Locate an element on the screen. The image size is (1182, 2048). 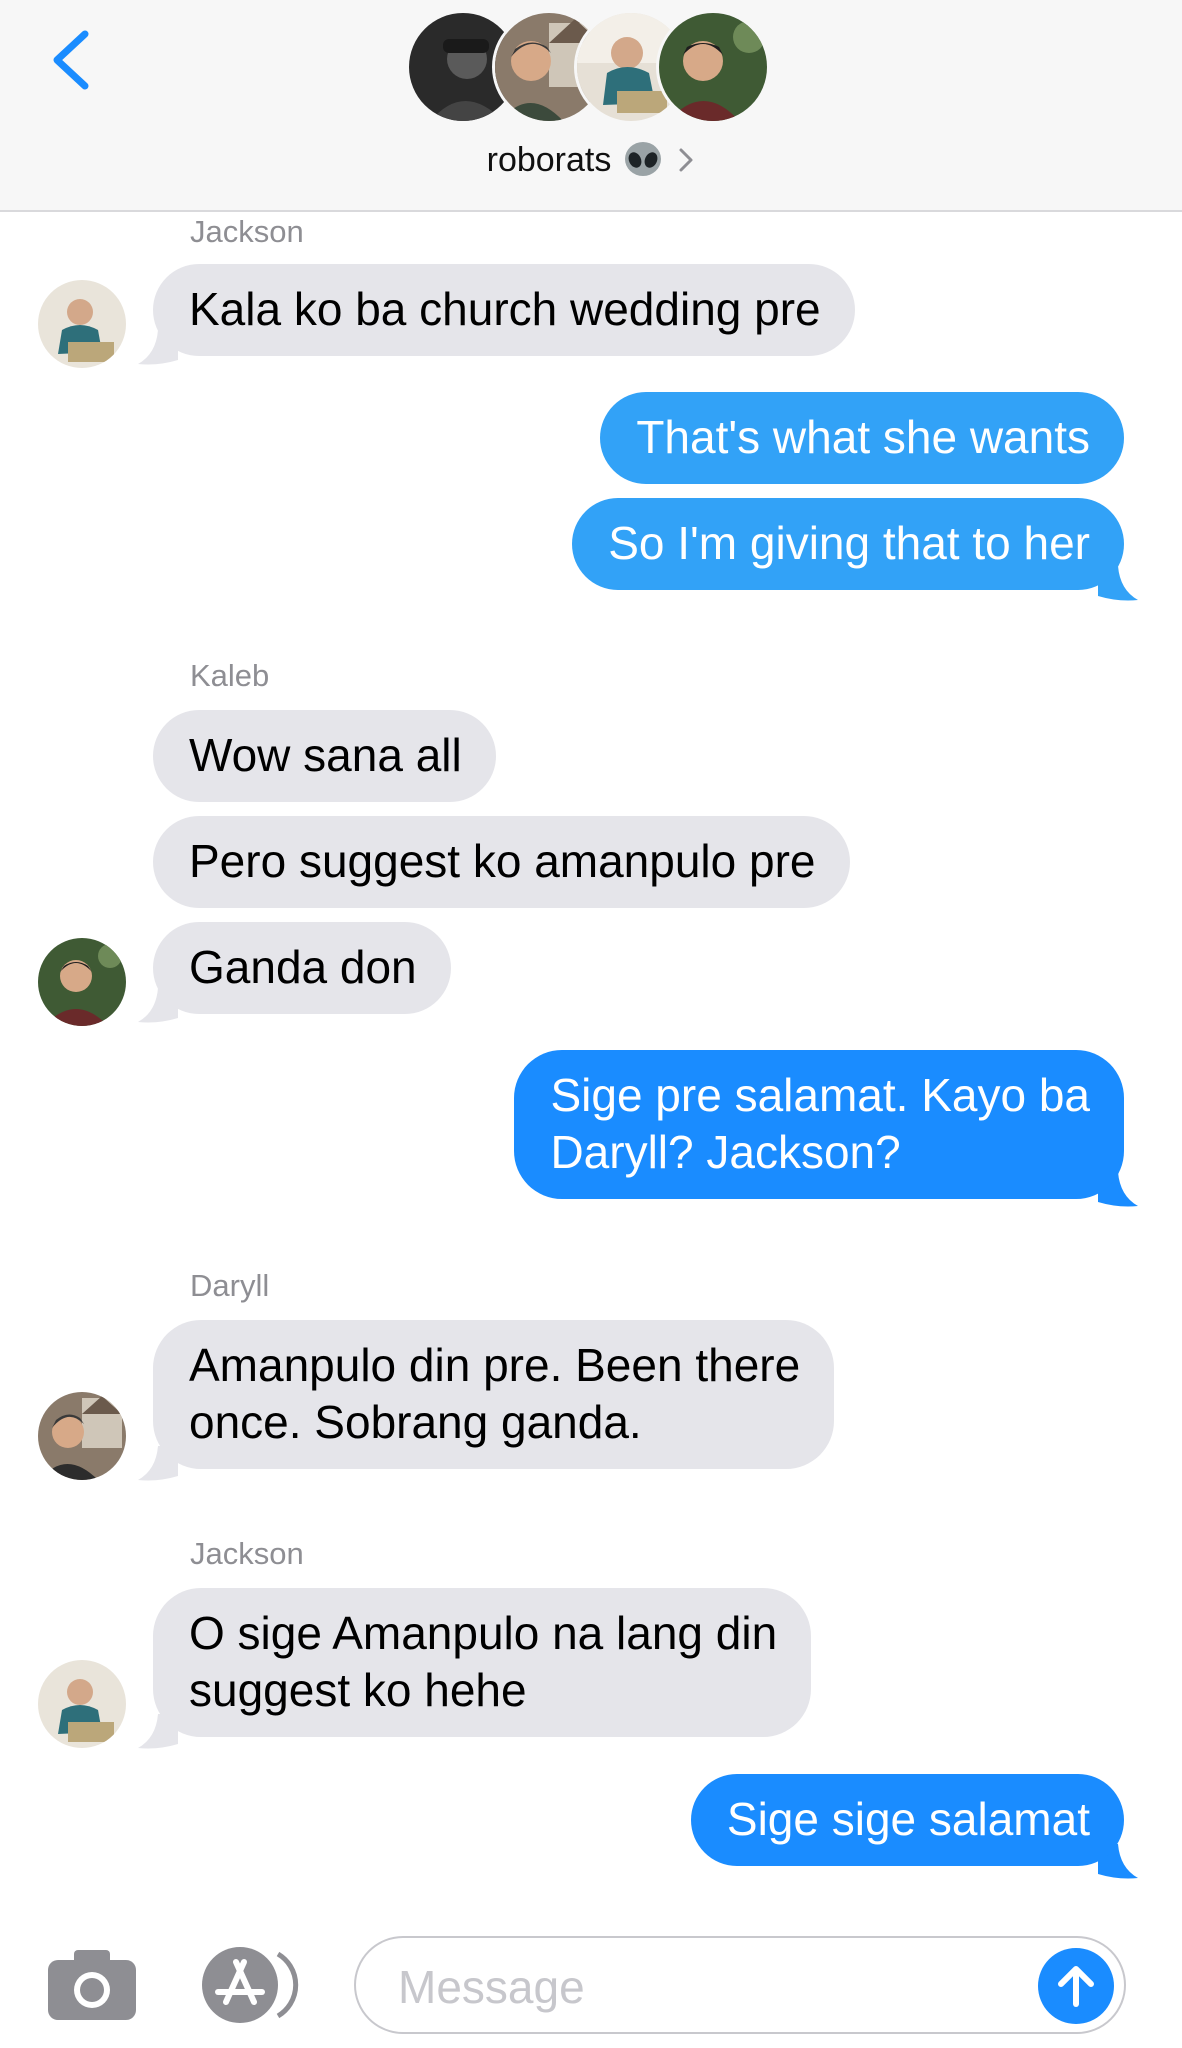
group-avatars is located at coordinates (591, 69).